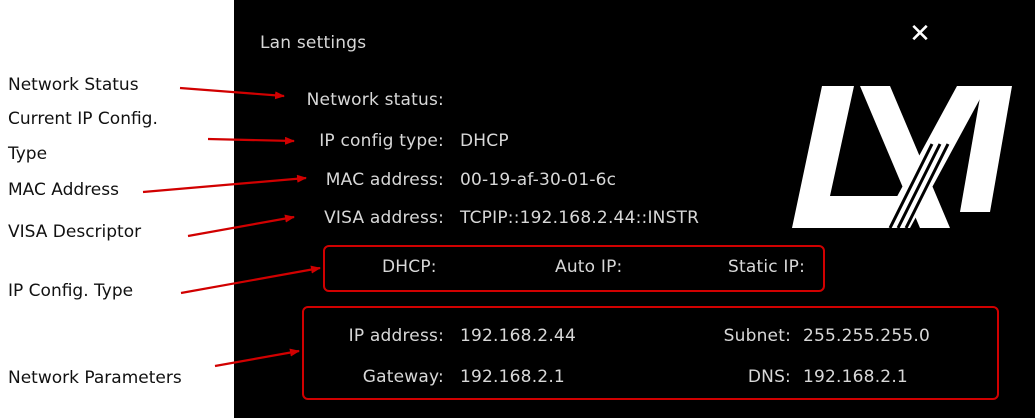 This screenshot has width=1035, height=418. I want to click on callout-current-ip-config-type-line1: Current IP Config., so click(83, 119).